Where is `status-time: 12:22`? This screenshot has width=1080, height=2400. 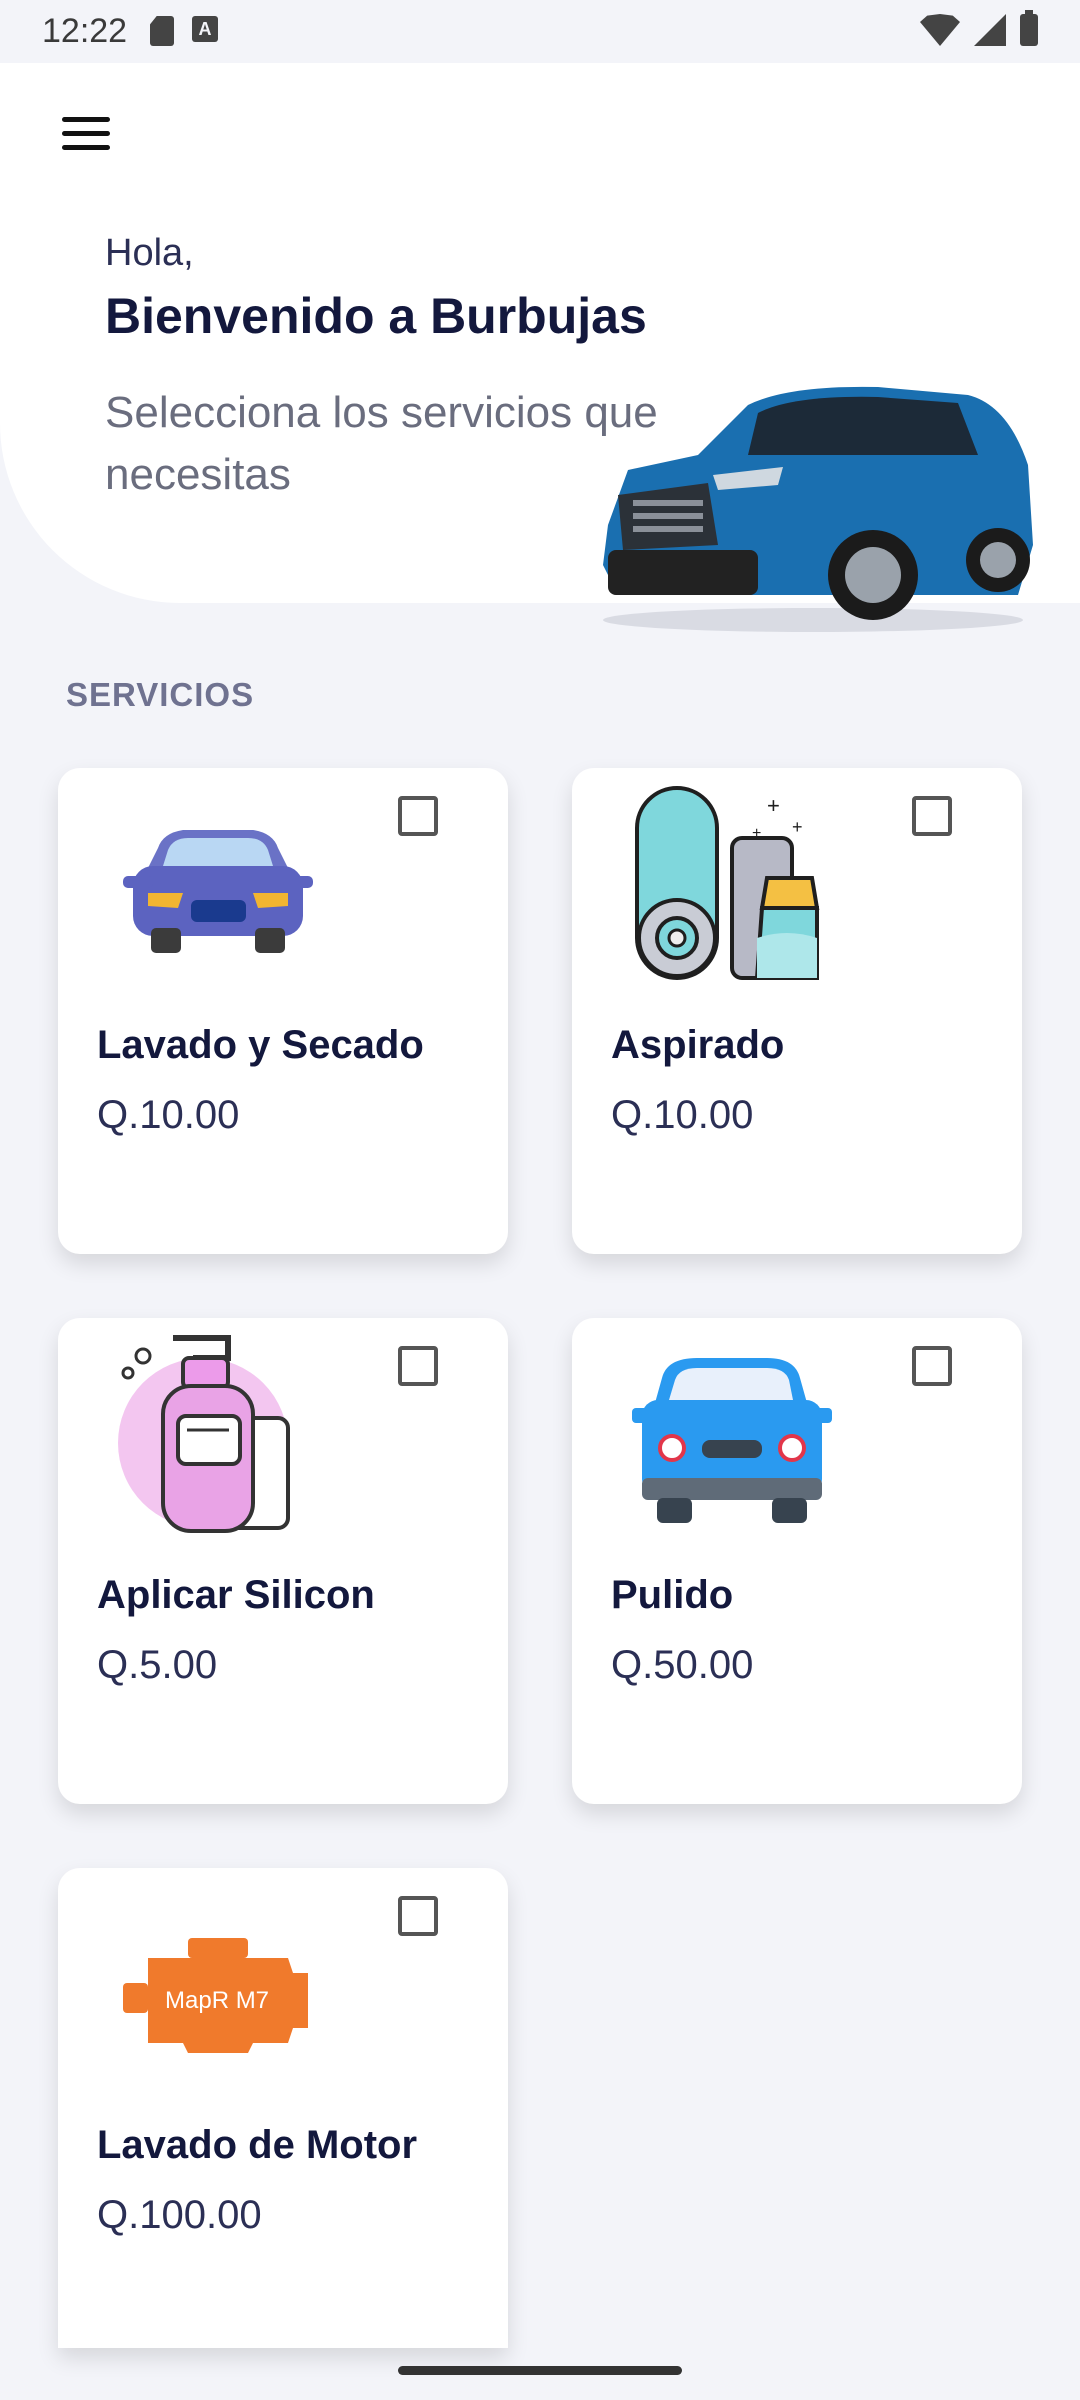 status-time: 12:22 is located at coordinates (85, 31).